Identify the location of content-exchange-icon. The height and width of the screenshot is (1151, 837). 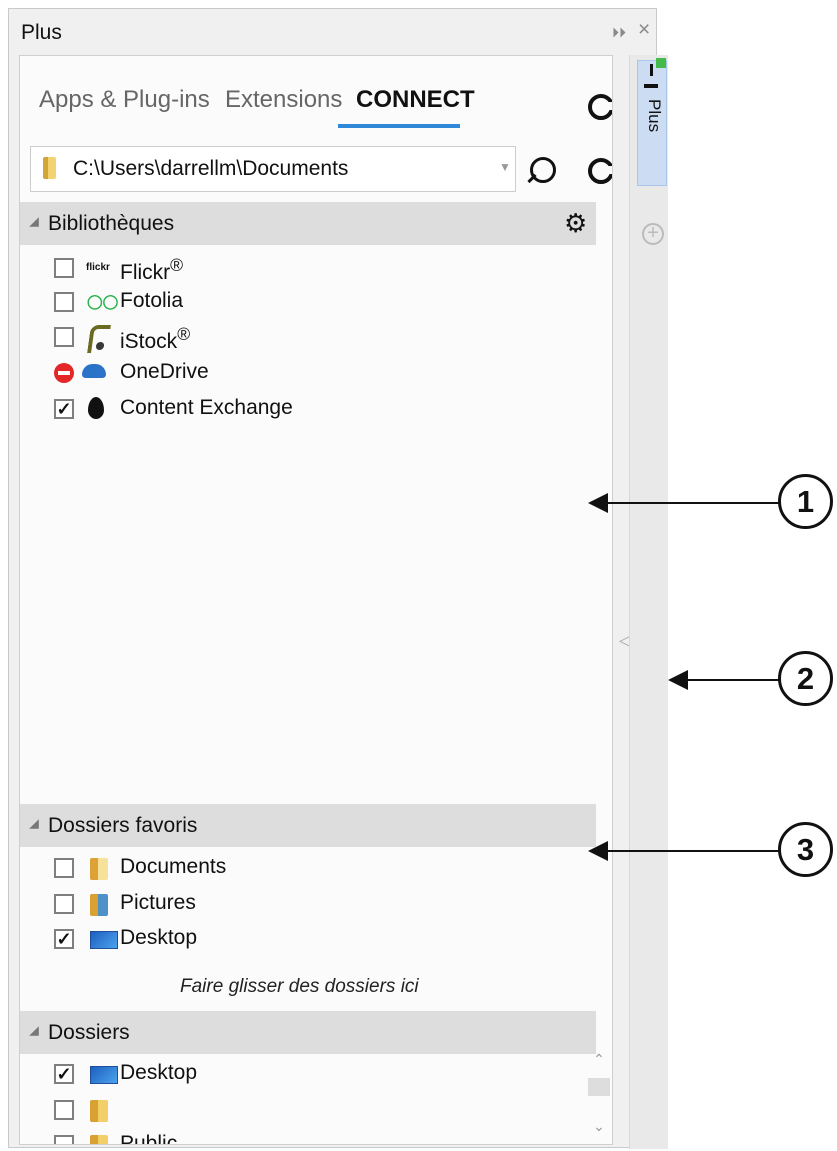
(96, 408).